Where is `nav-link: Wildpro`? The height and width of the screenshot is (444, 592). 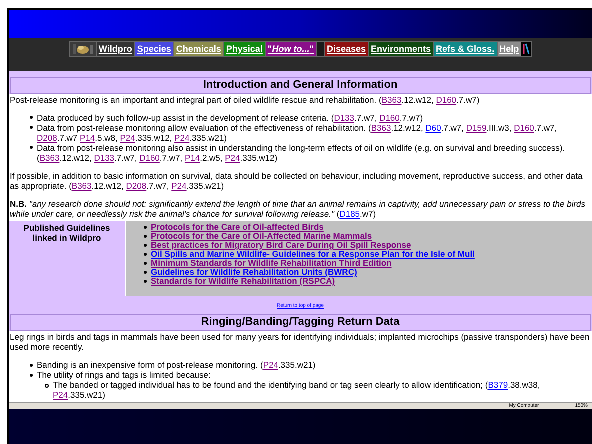 nav-link: Wildpro is located at coordinates (115, 49).